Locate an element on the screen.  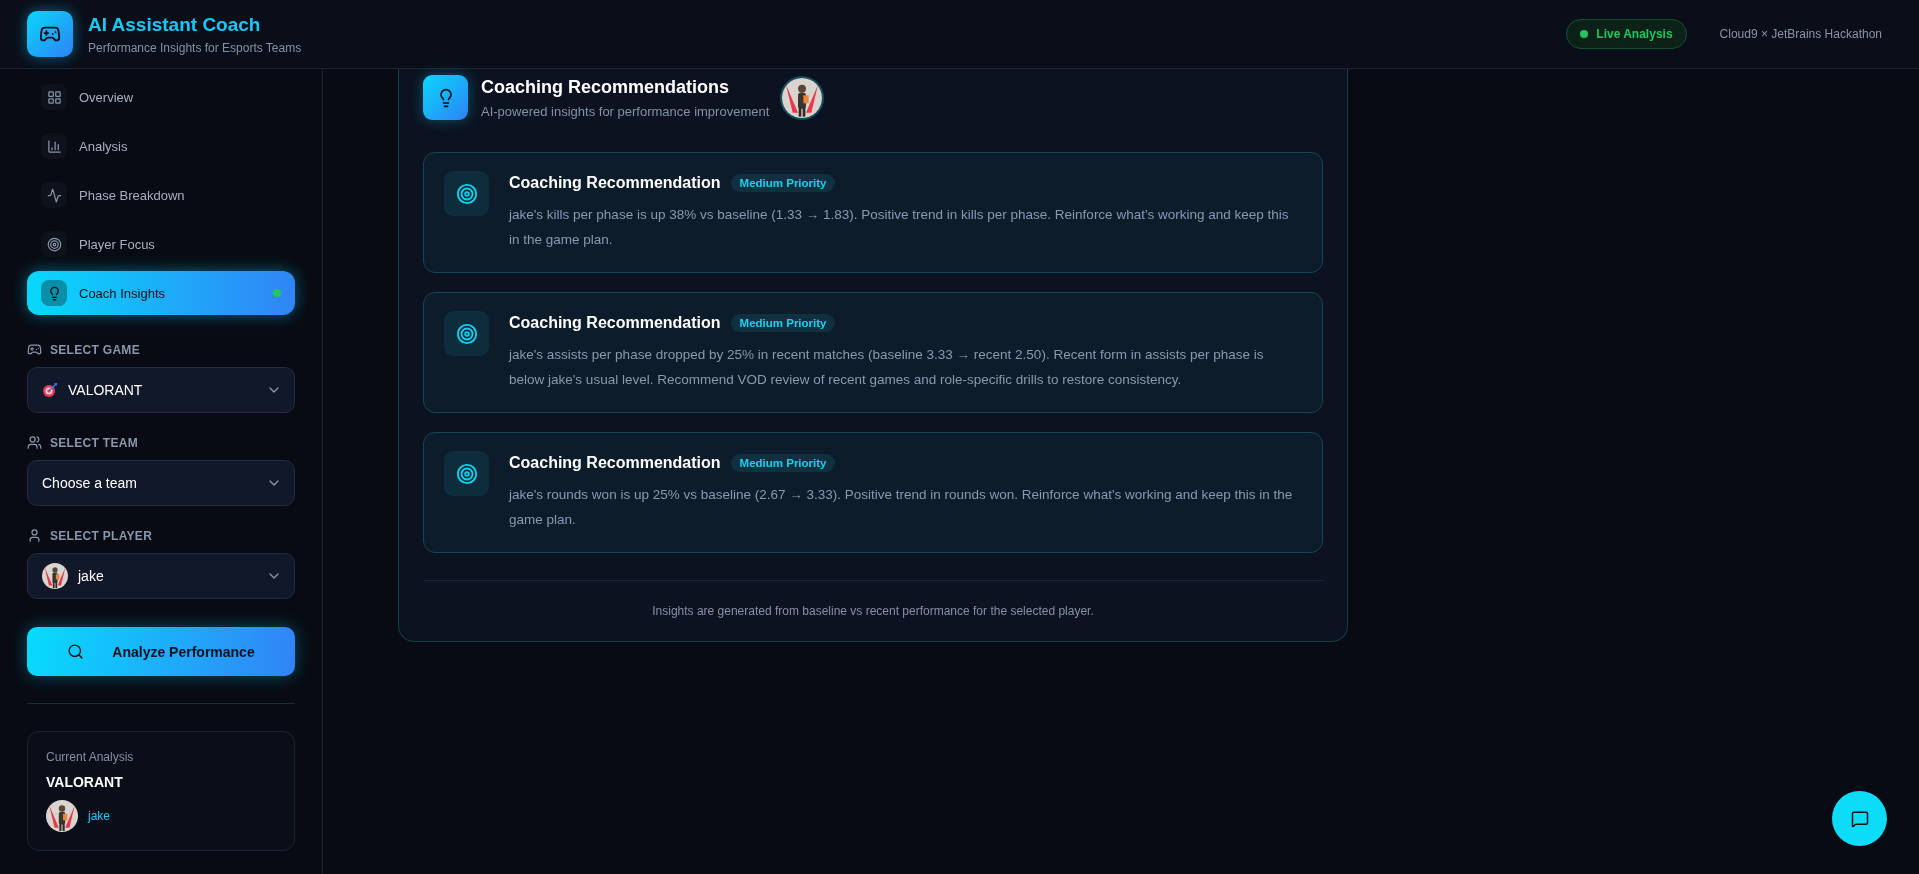
dart-target-icon is located at coordinates (50, 390).